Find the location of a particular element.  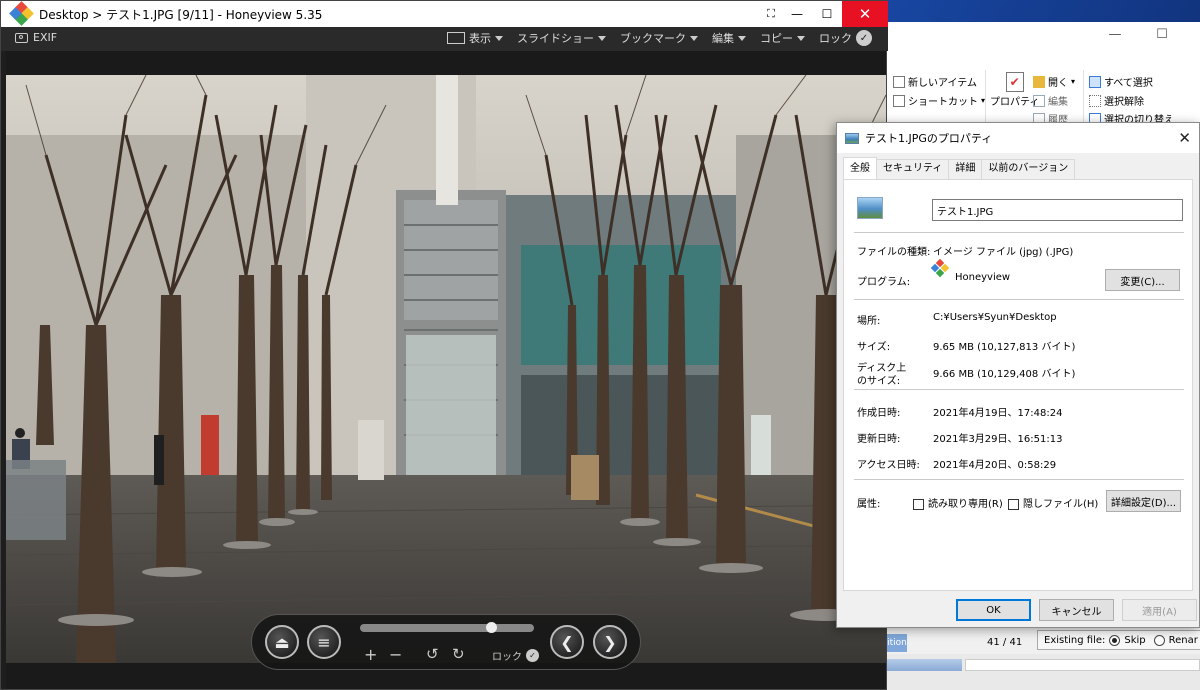

skip-radio is located at coordinates (1115, 640).